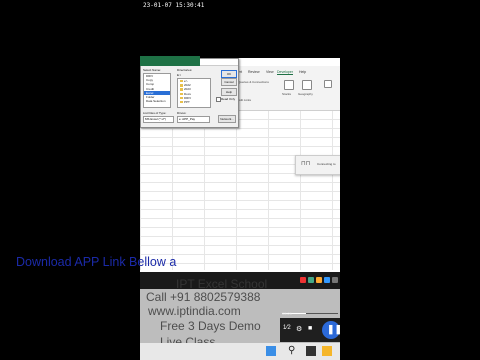 The width and height of the screenshot is (480, 360). What do you see at coordinates (303, 280) in the screenshot?
I see `record-icon` at bounding box center [303, 280].